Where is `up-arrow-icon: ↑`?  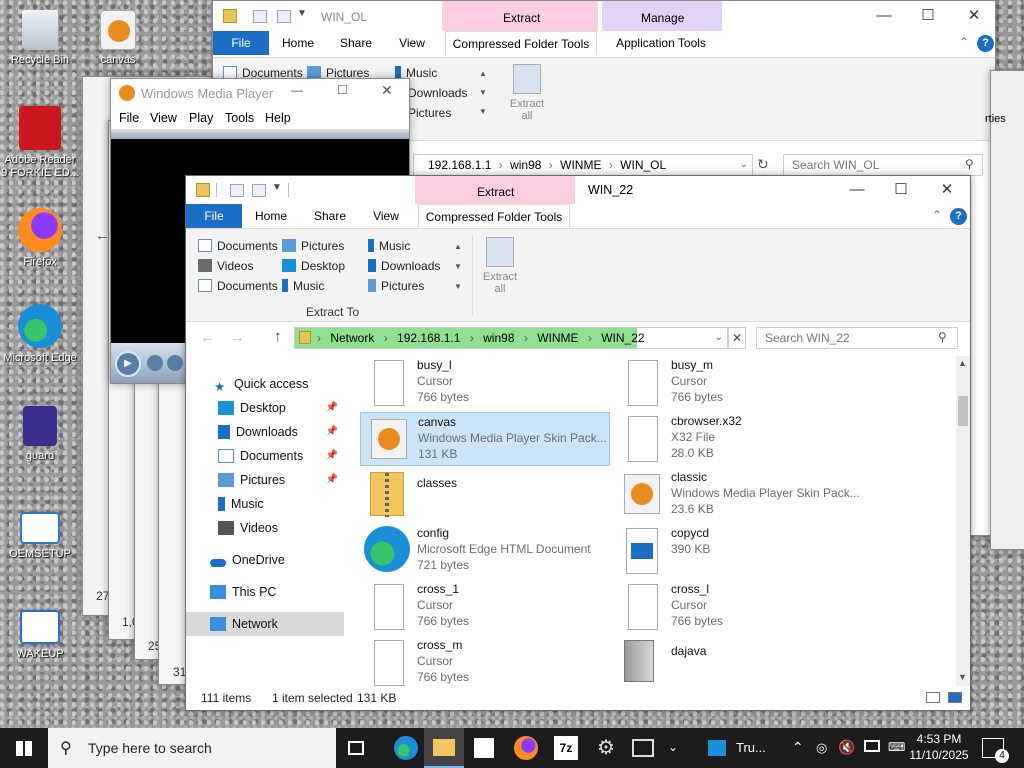
up-arrow-icon: ↑ is located at coordinates (278, 336).